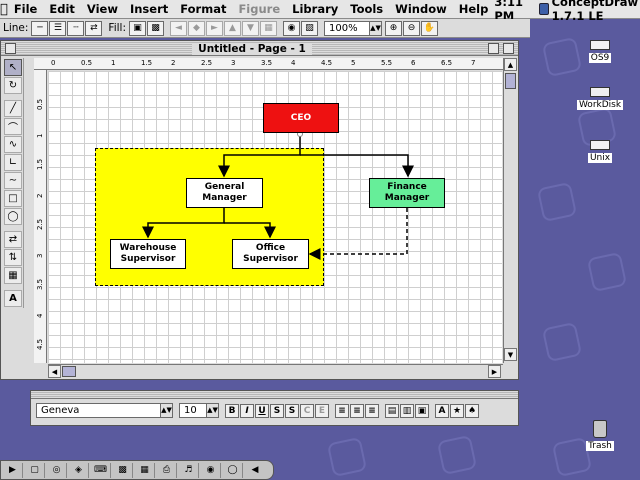  What do you see at coordinates (189, 470) in the screenshot?
I see `sound-volume-icon: ♬` at bounding box center [189, 470].